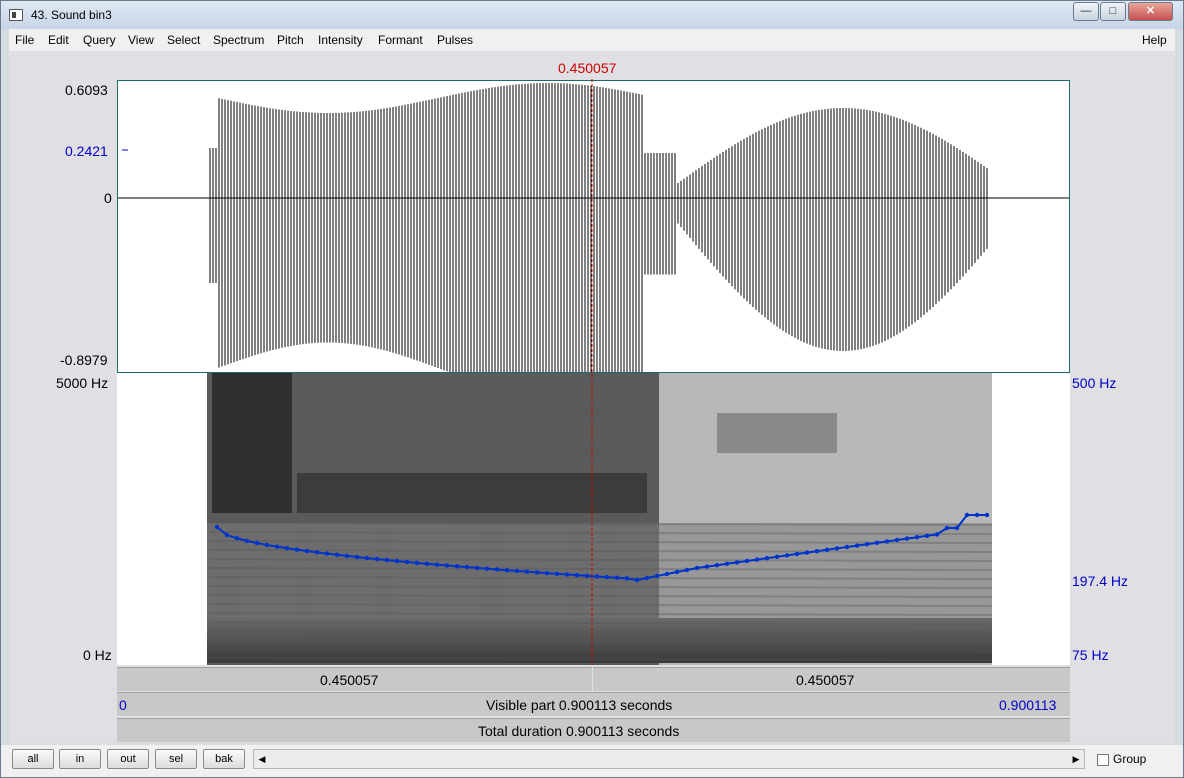 Image resolution: width=1184 pixels, height=778 pixels. Describe the element at coordinates (252, 443) in the screenshot. I see `formant-blob` at that location.